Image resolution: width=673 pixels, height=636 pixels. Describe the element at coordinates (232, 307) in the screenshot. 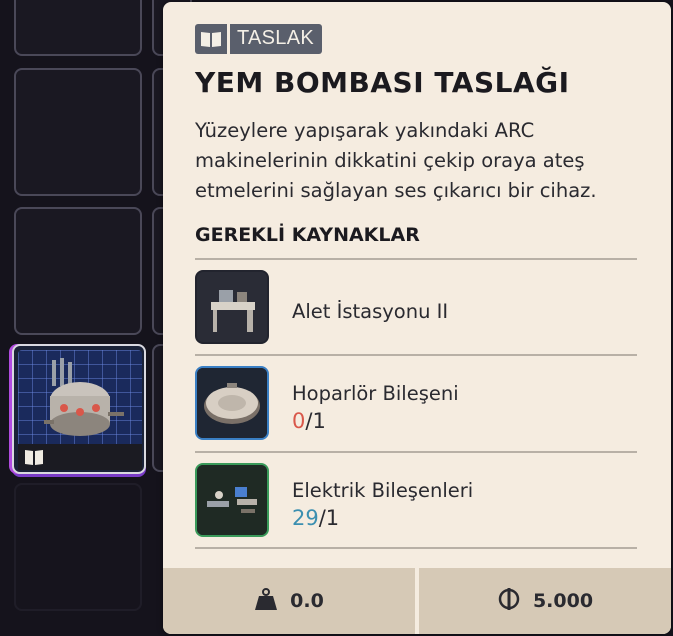

I see `workbench-icon` at that location.